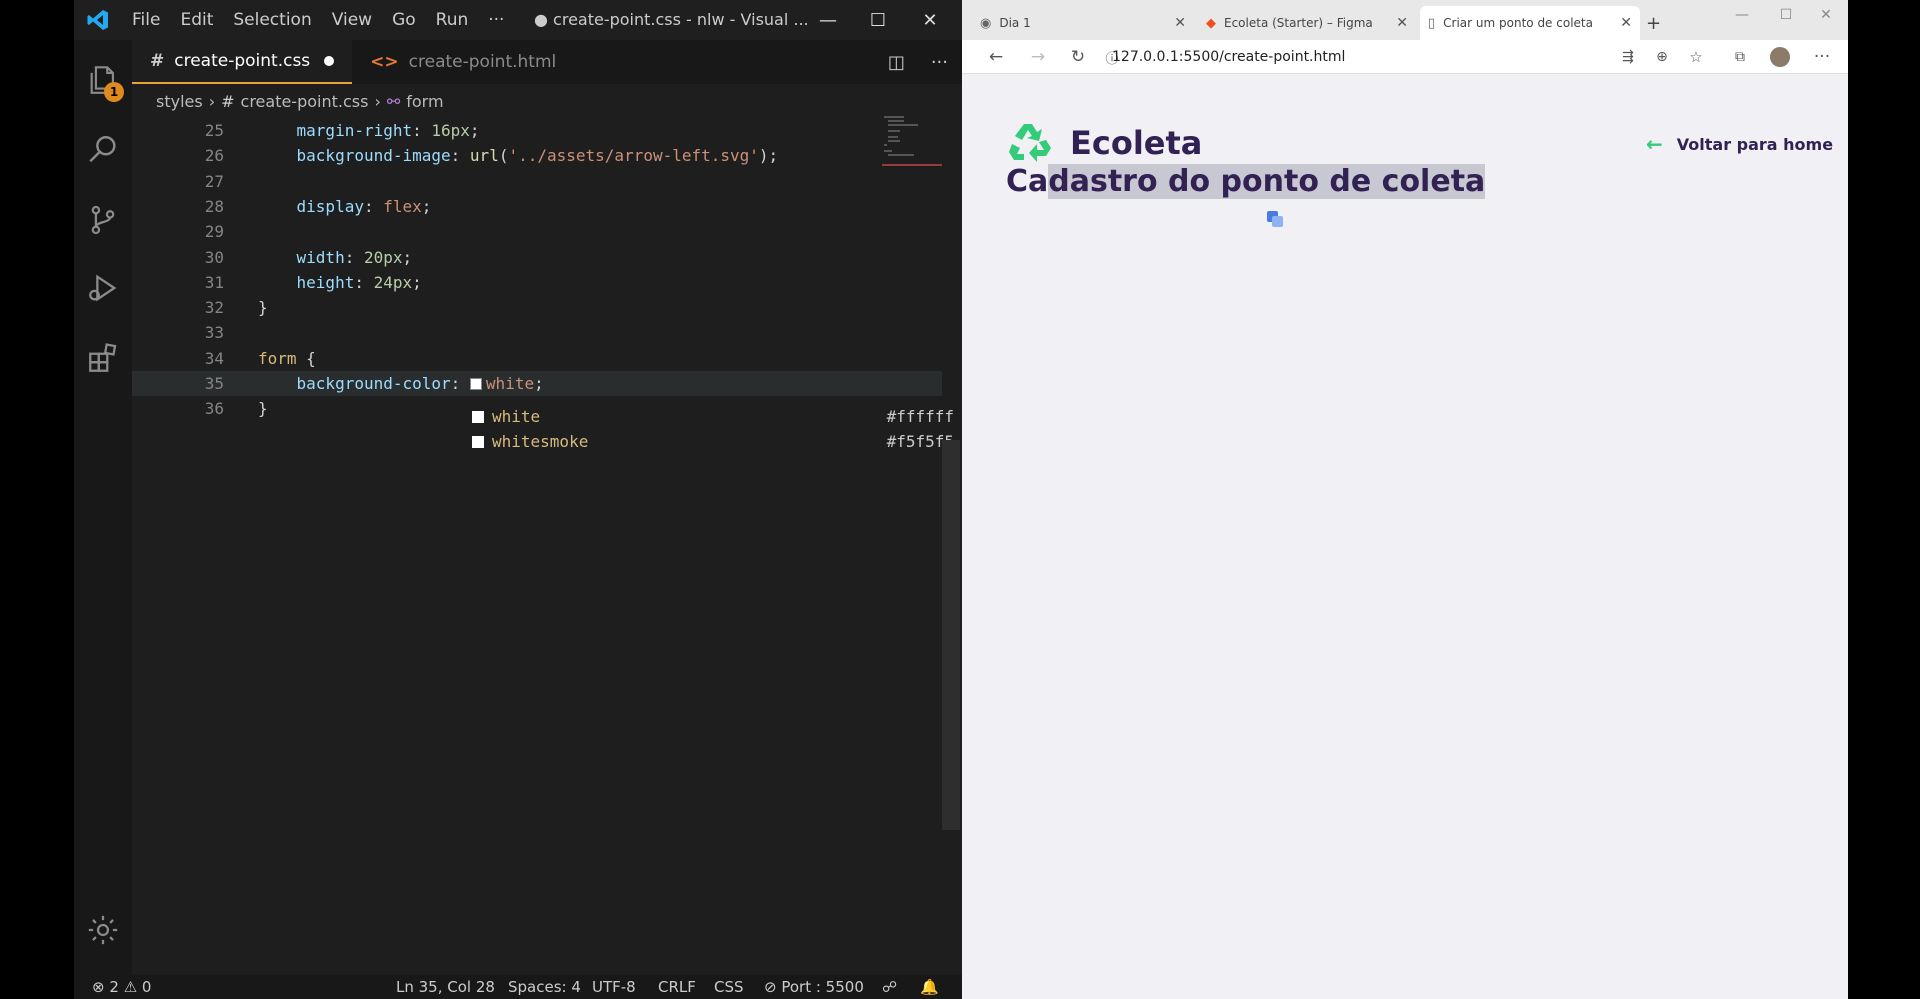  Describe the element at coordinates (1696, 57) in the screenshot. I see `favorite-star-icon: ☆` at that location.